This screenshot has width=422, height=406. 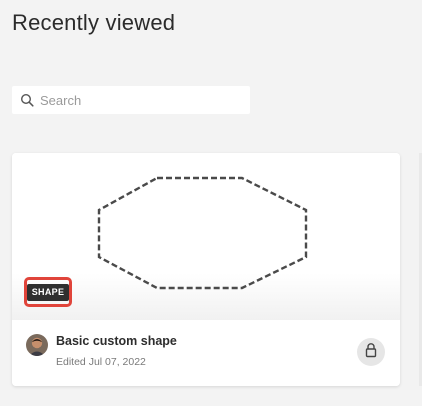 What do you see at coordinates (116, 341) in the screenshot?
I see `card-title: Basic custom shape` at bounding box center [116, 341].